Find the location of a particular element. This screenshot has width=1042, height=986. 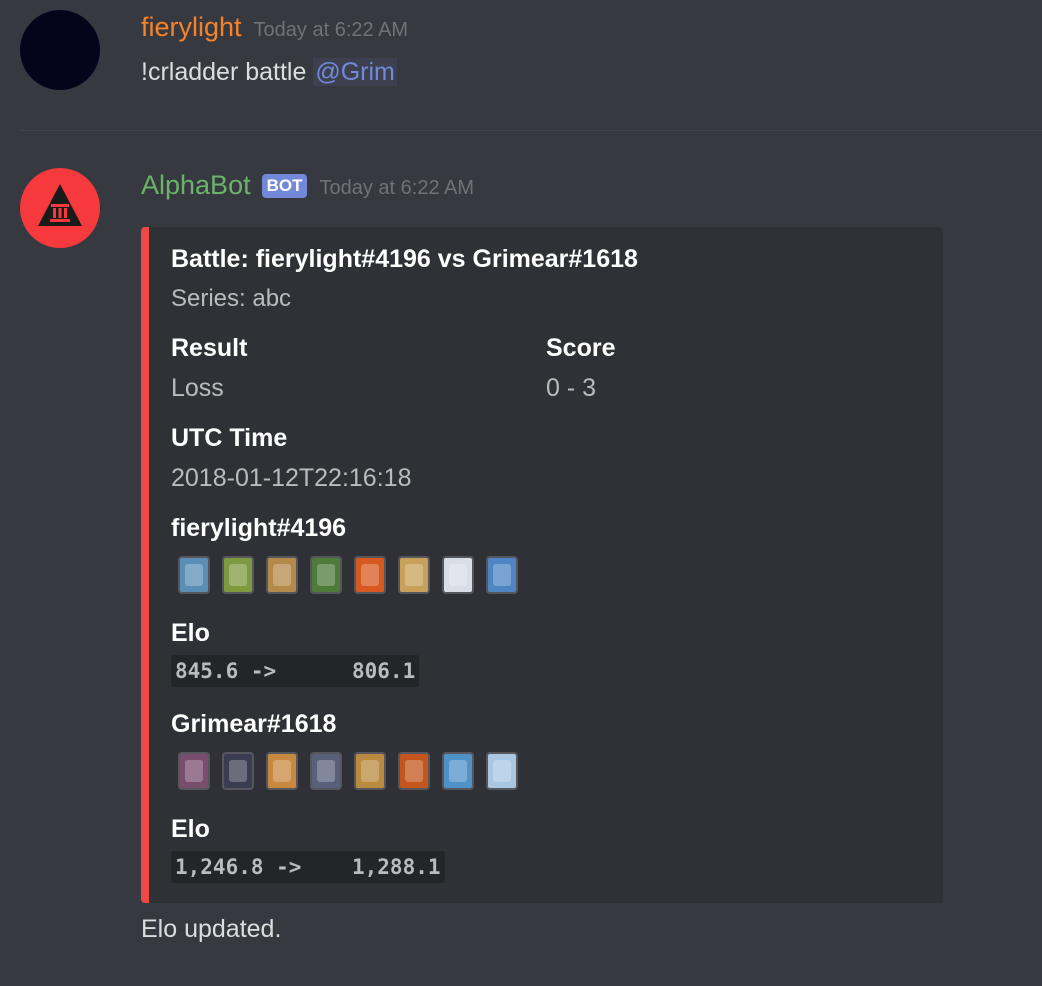

message-header: fierylight Today at 6:22 AM is located at coordinates (274, 27).